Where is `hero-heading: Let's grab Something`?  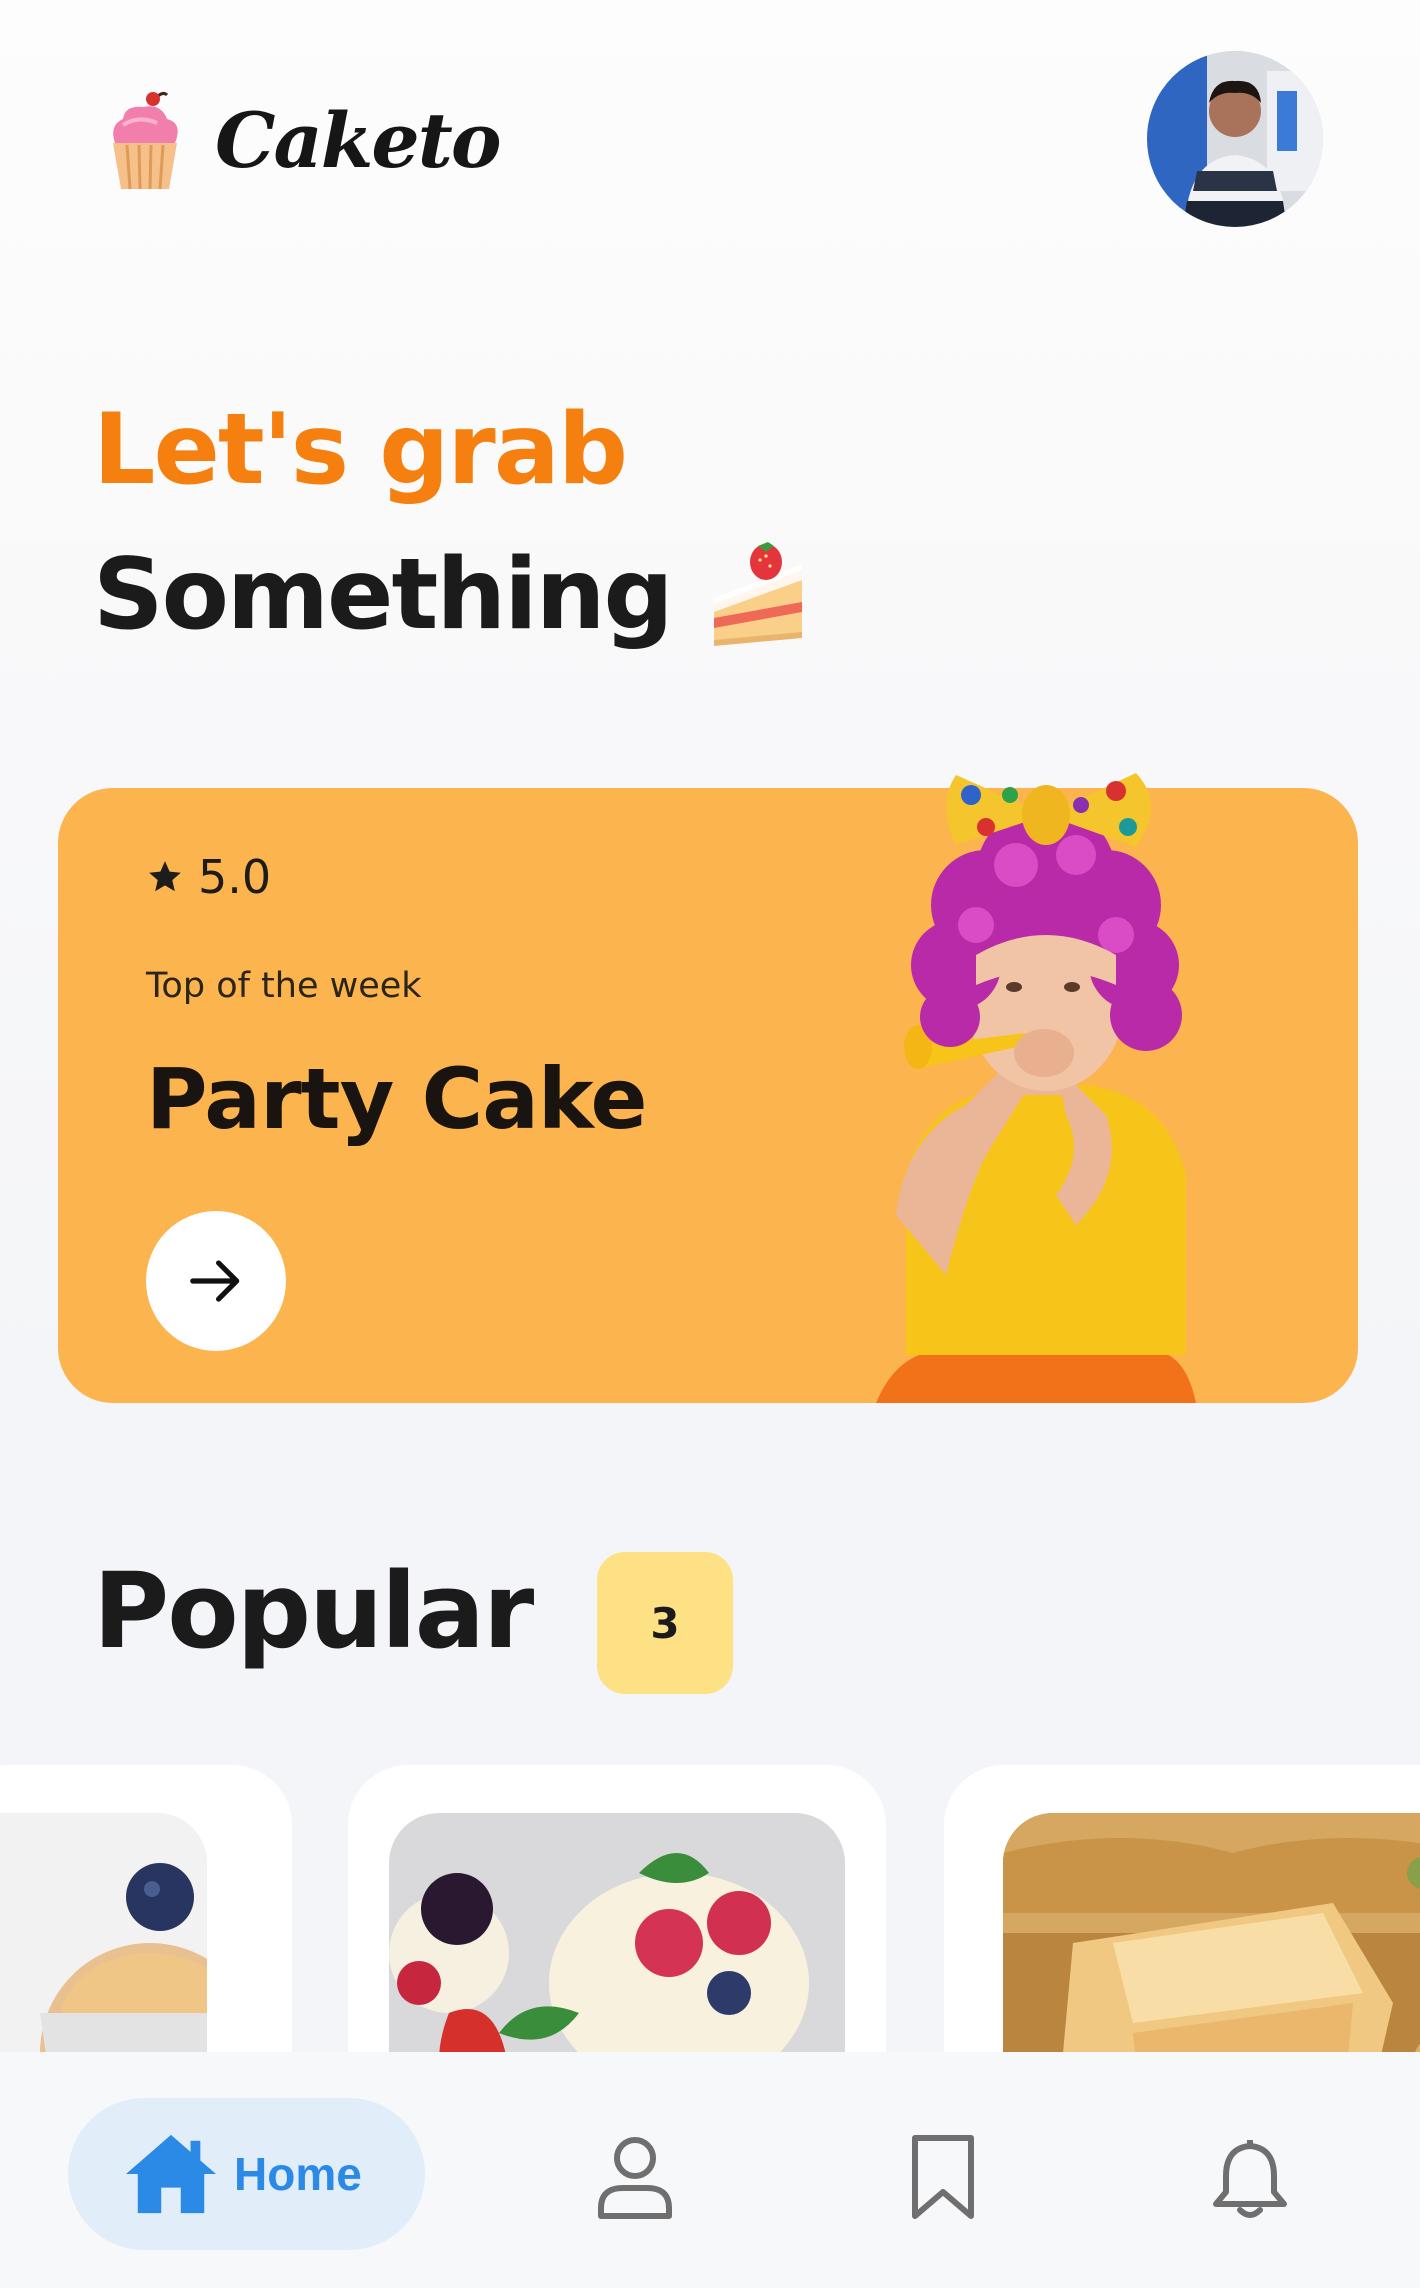
hero-heading: Let's grab Something is located at coordinates (450, 525).